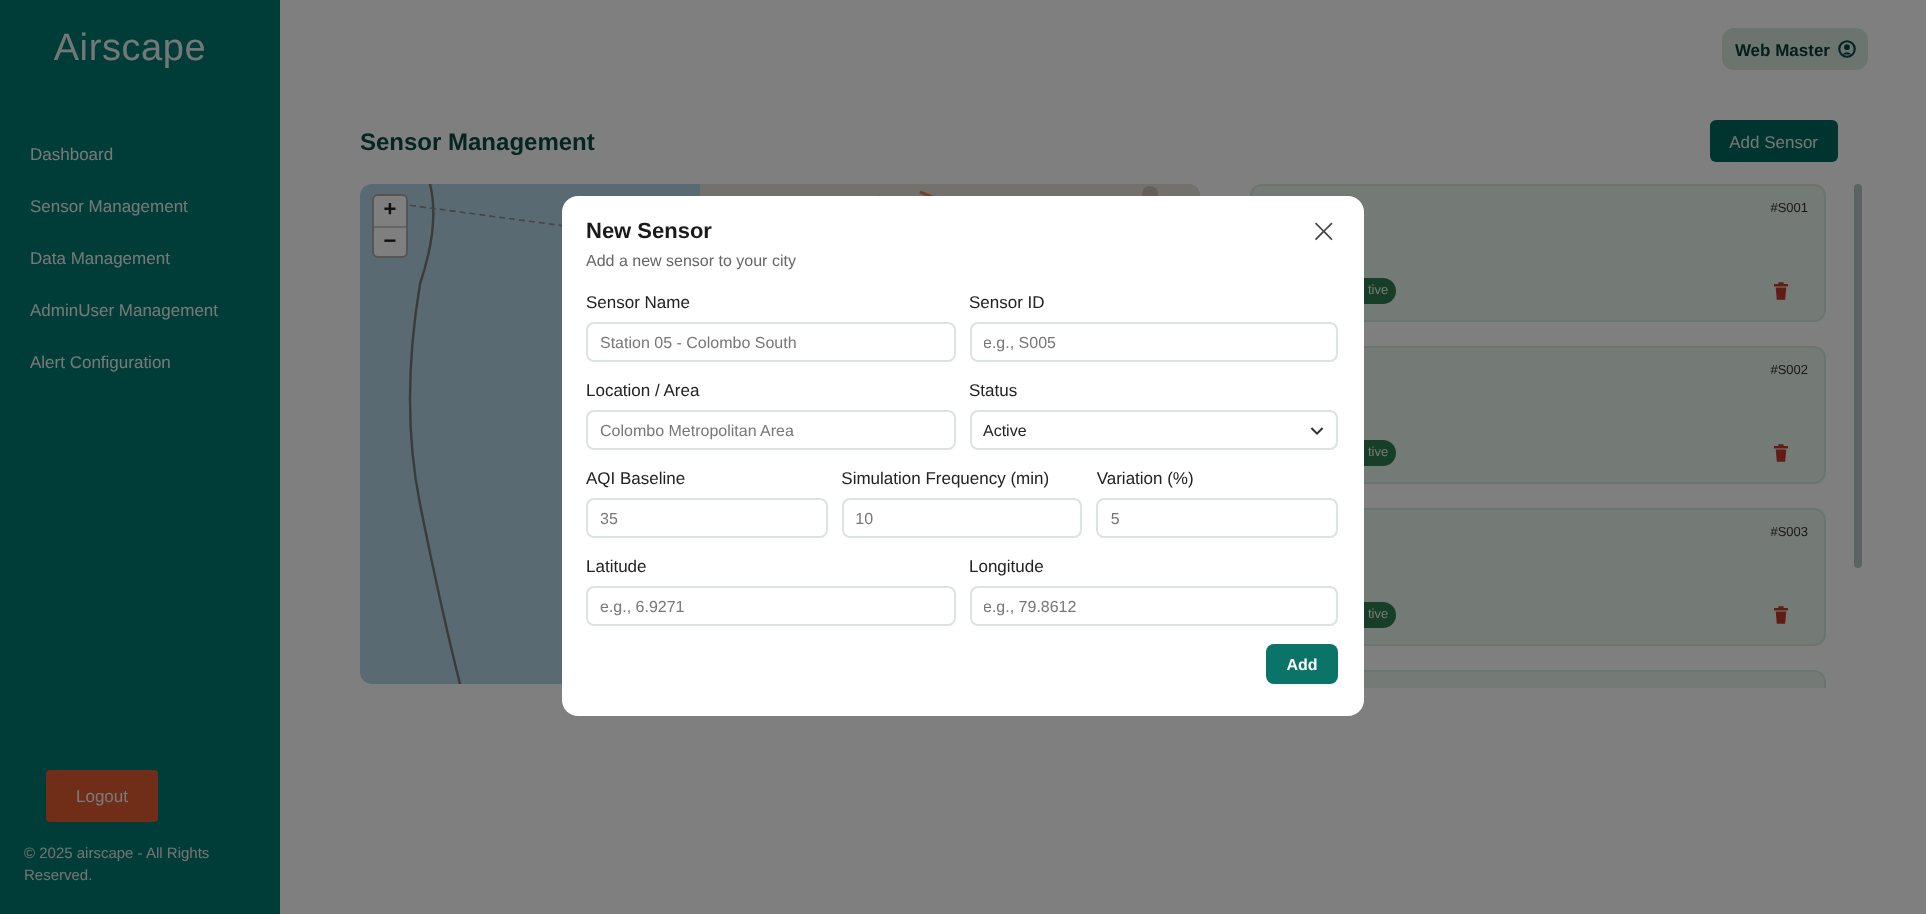 The height and width of the screenshot is (914, 1926). What do you see at coordinates (1302, 664) in the screenshot?
I see `add-button: Add` at bounding box center [1302, 664].